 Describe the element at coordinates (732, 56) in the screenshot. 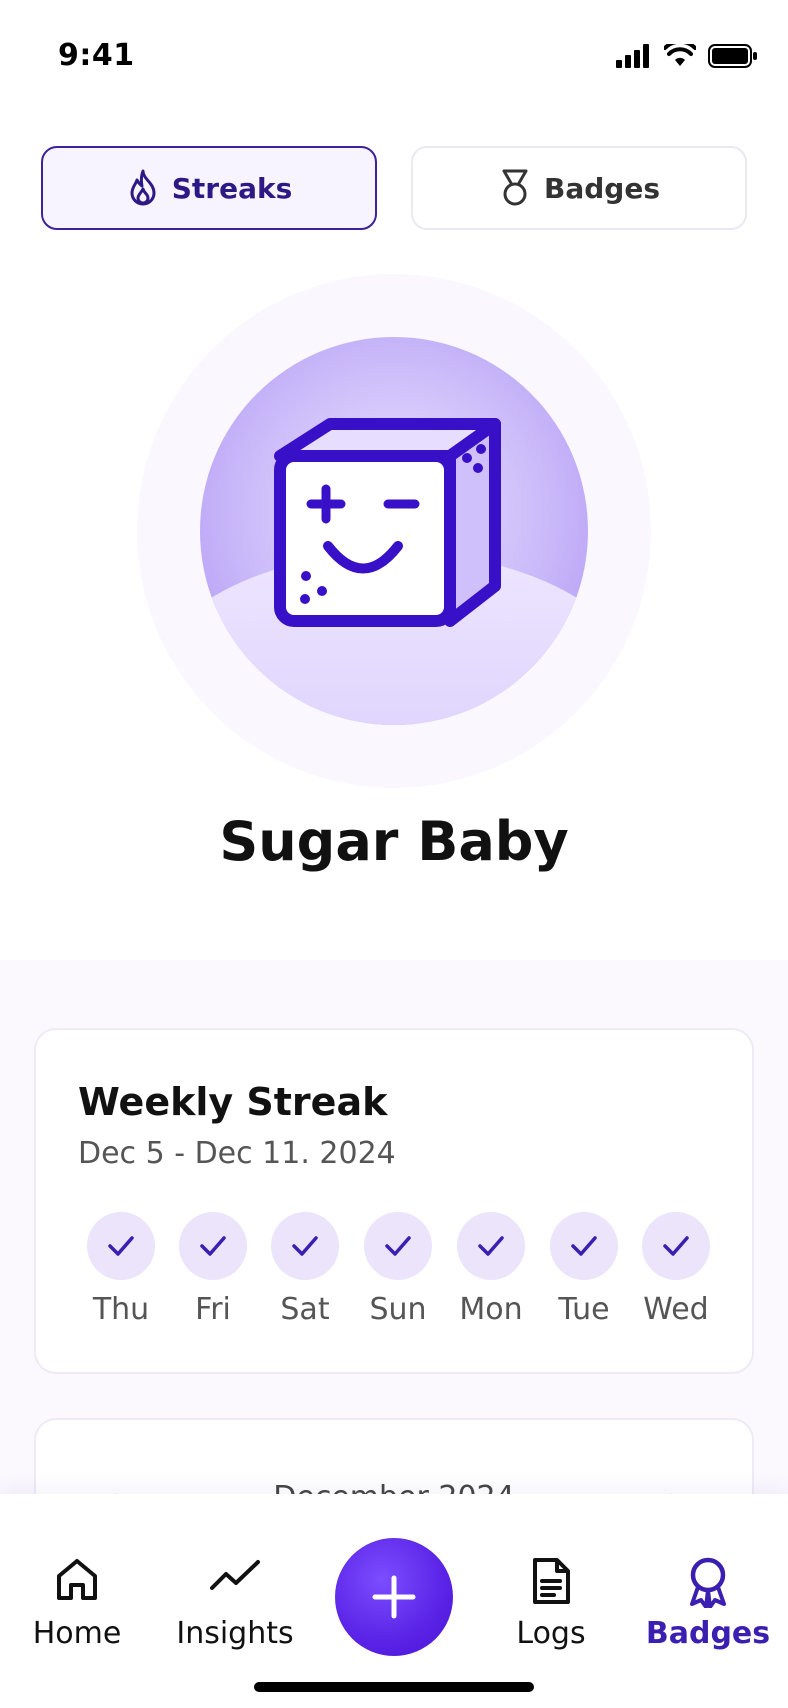

I see `battery-icon` at that location.